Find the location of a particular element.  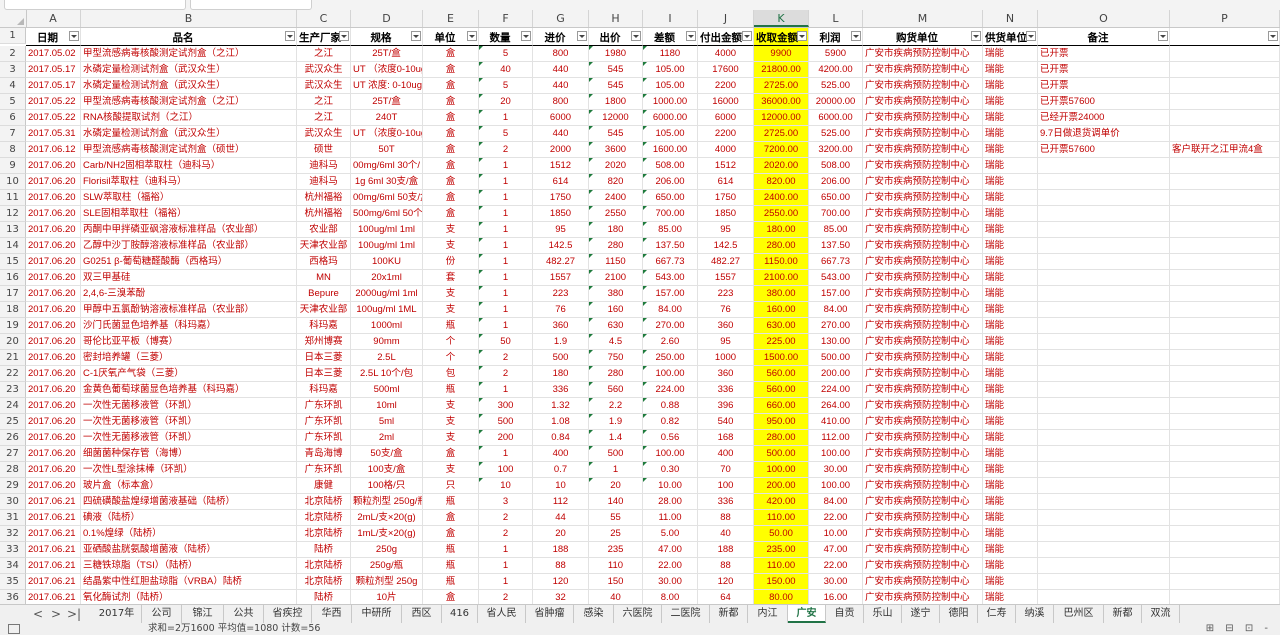

table-cell: 1800 is located at coordinates (616, 102).